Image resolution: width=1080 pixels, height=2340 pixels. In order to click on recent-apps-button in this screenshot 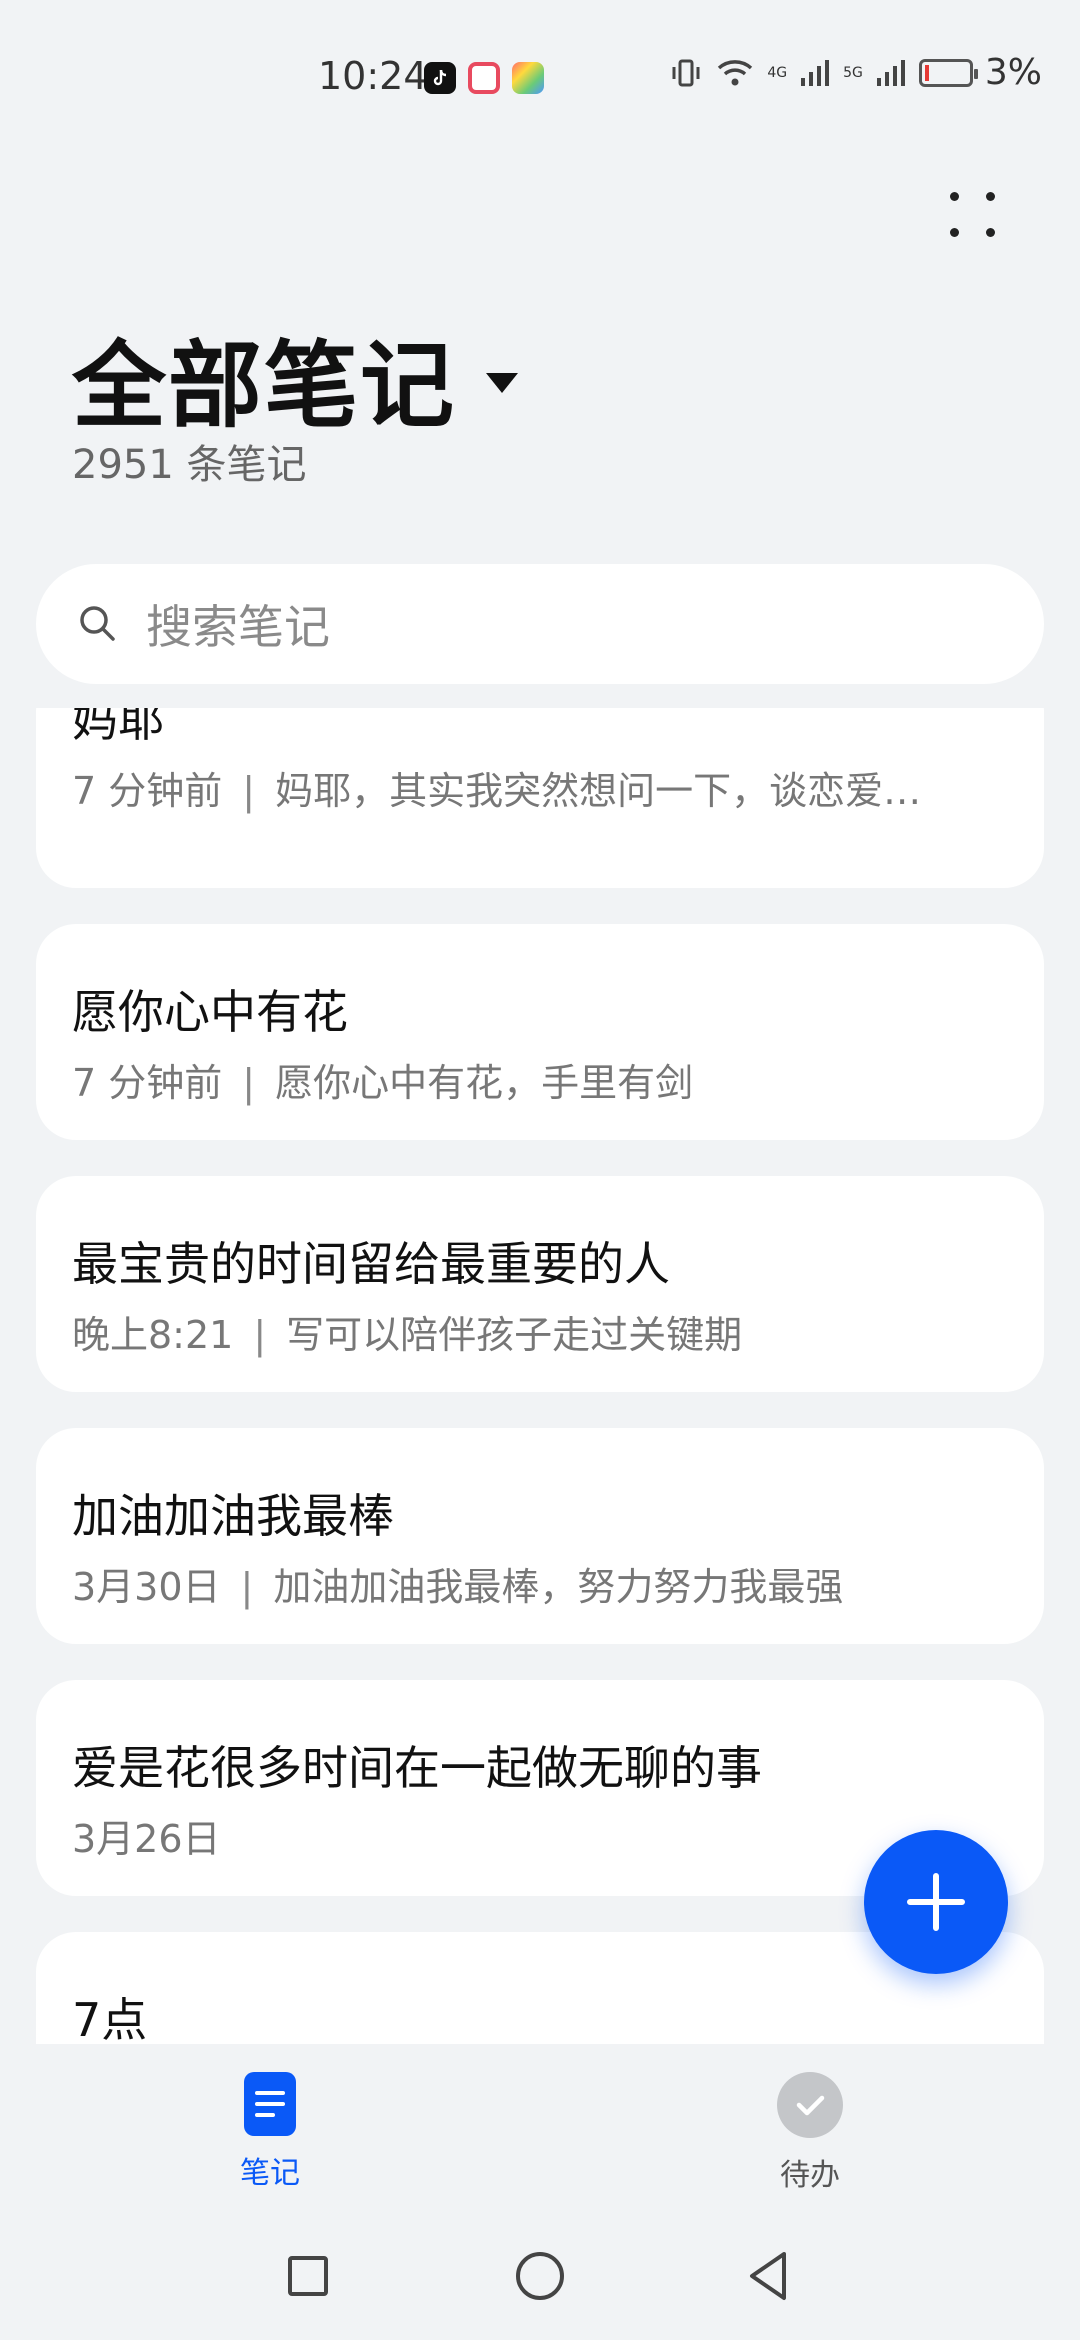, I will do `click(308, 2276)`.